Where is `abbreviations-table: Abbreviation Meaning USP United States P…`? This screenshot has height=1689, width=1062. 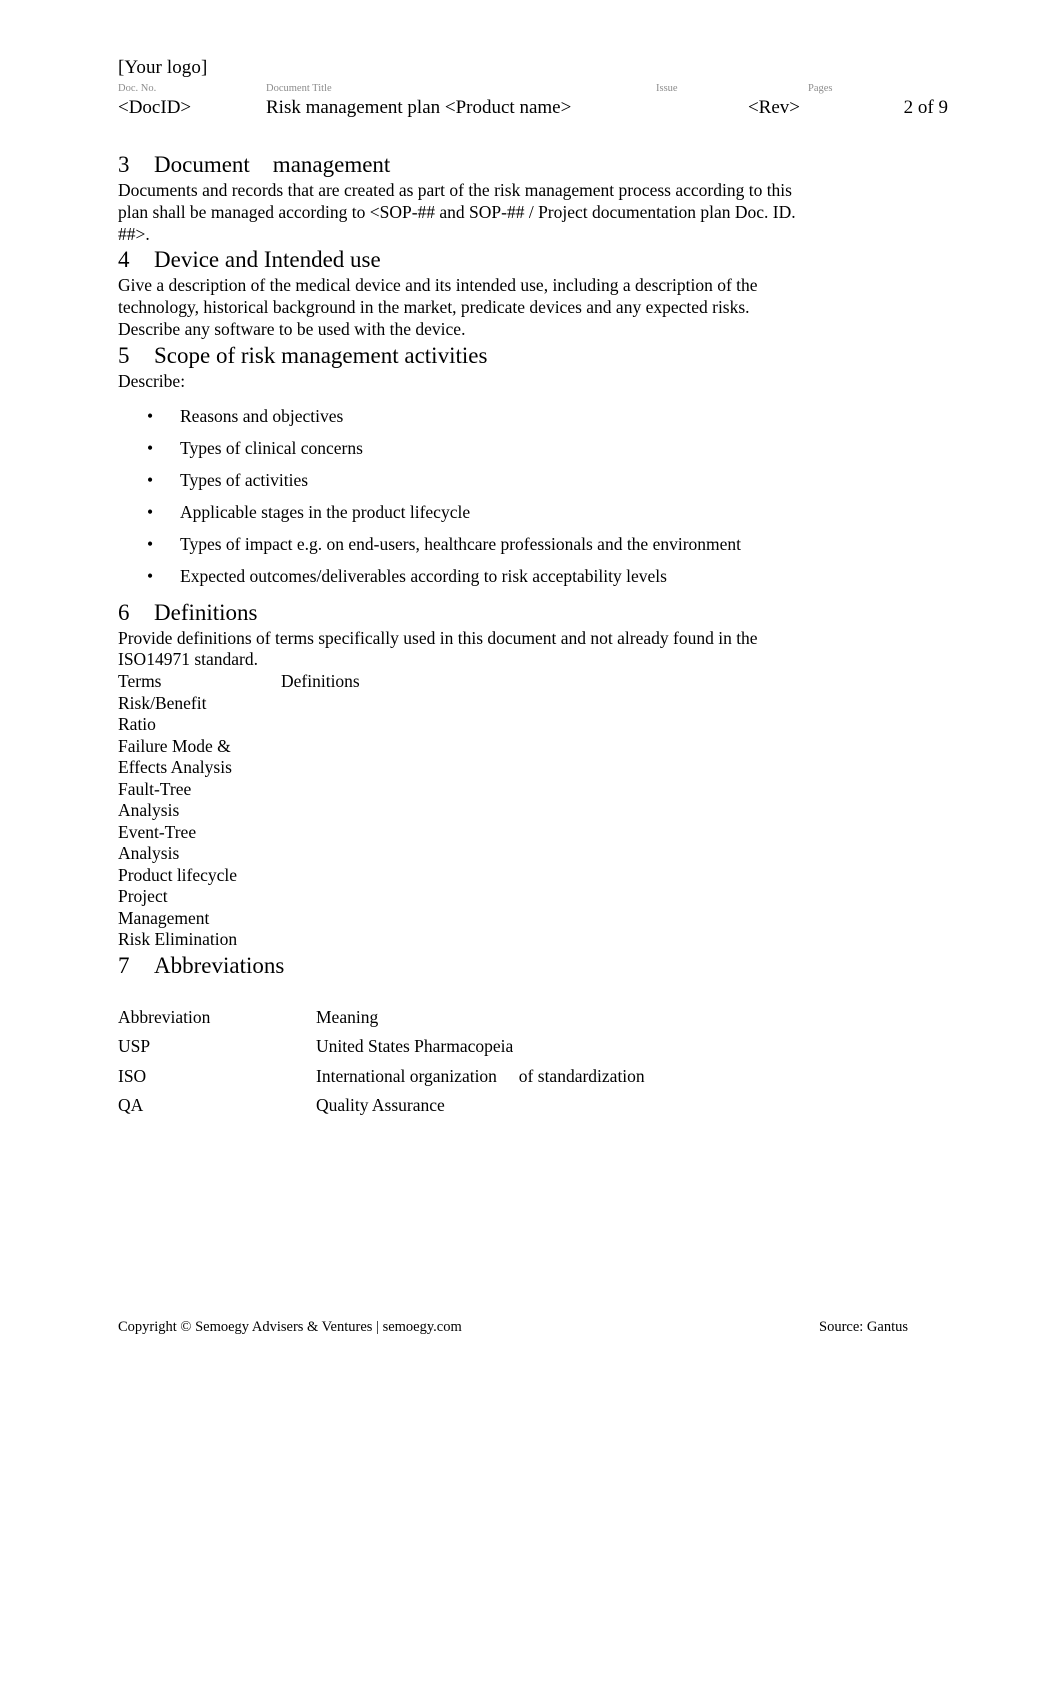
abbreviations-table: Abbreviation Meaning USP United States P… is located at coordinates (513, 1062).